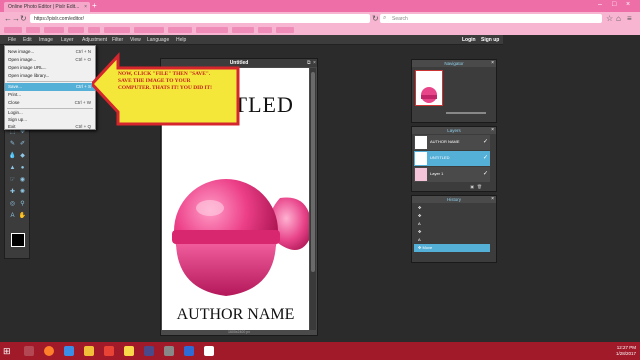 The image size is (640, 360). I want to click on menu-file: File, so click(12, 40).